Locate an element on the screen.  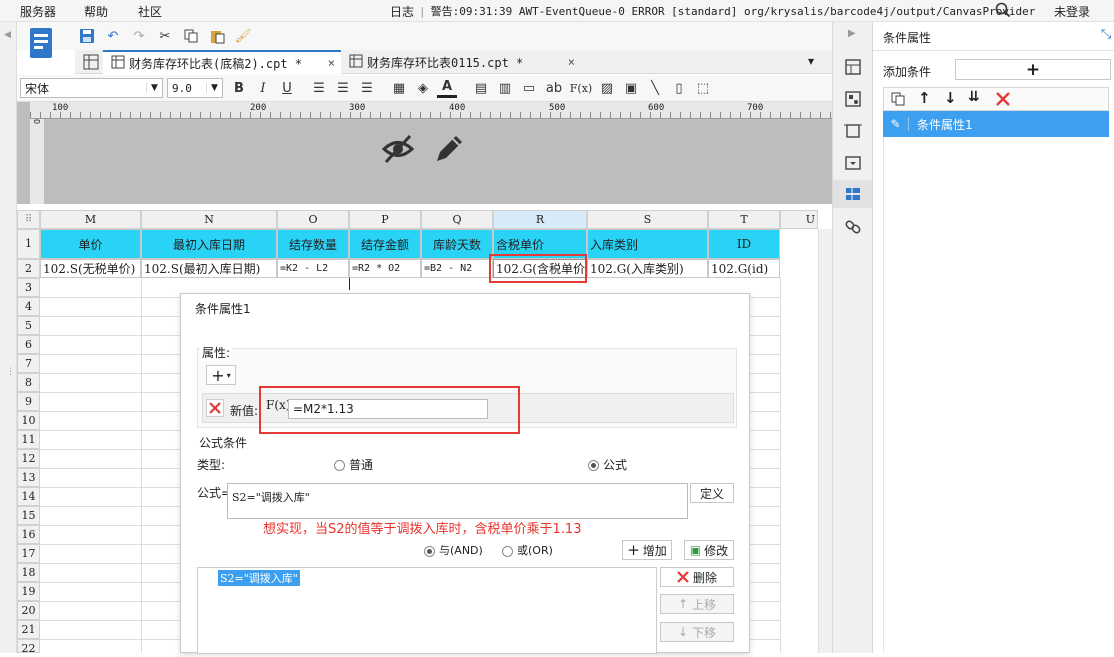
header-cell-stock-age: 库龄天数 is located at coordinates (457, 244).